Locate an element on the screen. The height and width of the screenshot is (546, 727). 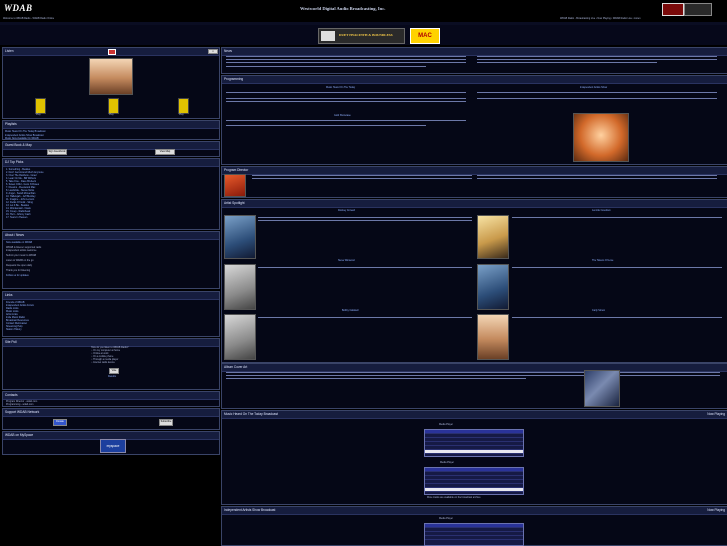
programming-sub-left2: Gold Showcase is located at coordinates (342, 115).